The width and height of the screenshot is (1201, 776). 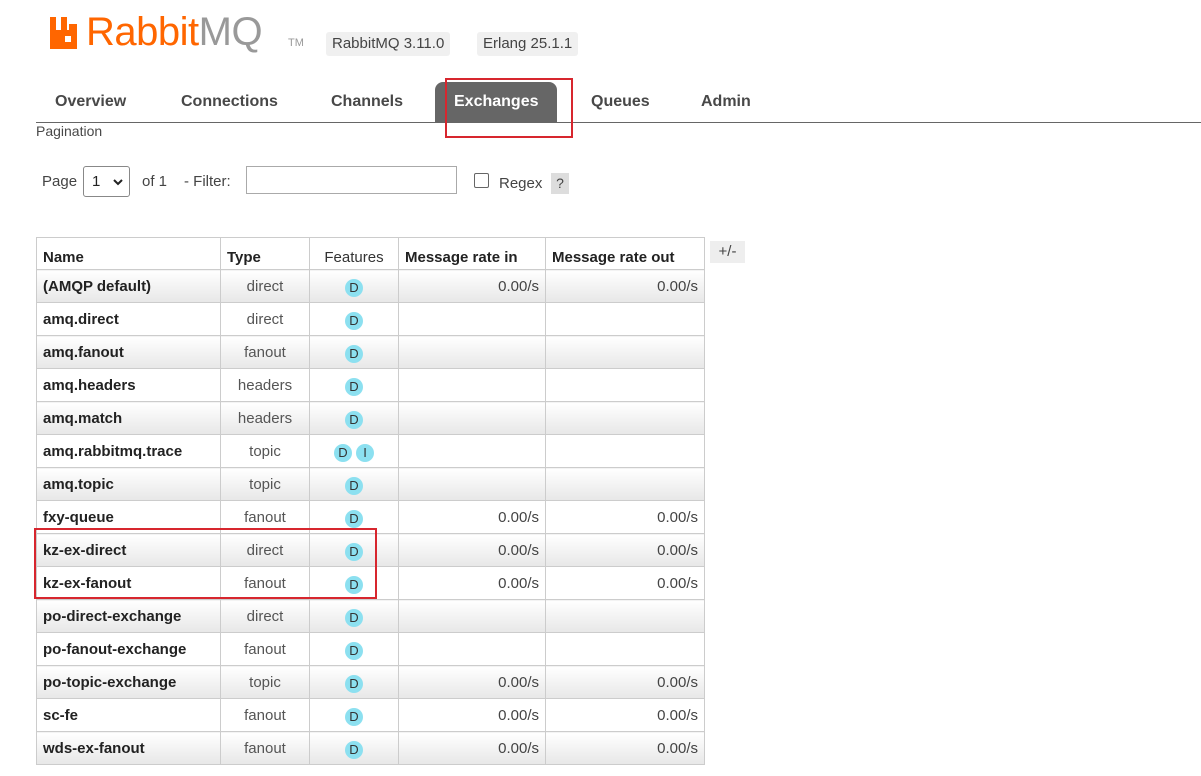 What do you see at coordinates (472, 253) in the screenshot?
I see `column-header-rate-in: Message rate in` at bounding box center [472, 253].